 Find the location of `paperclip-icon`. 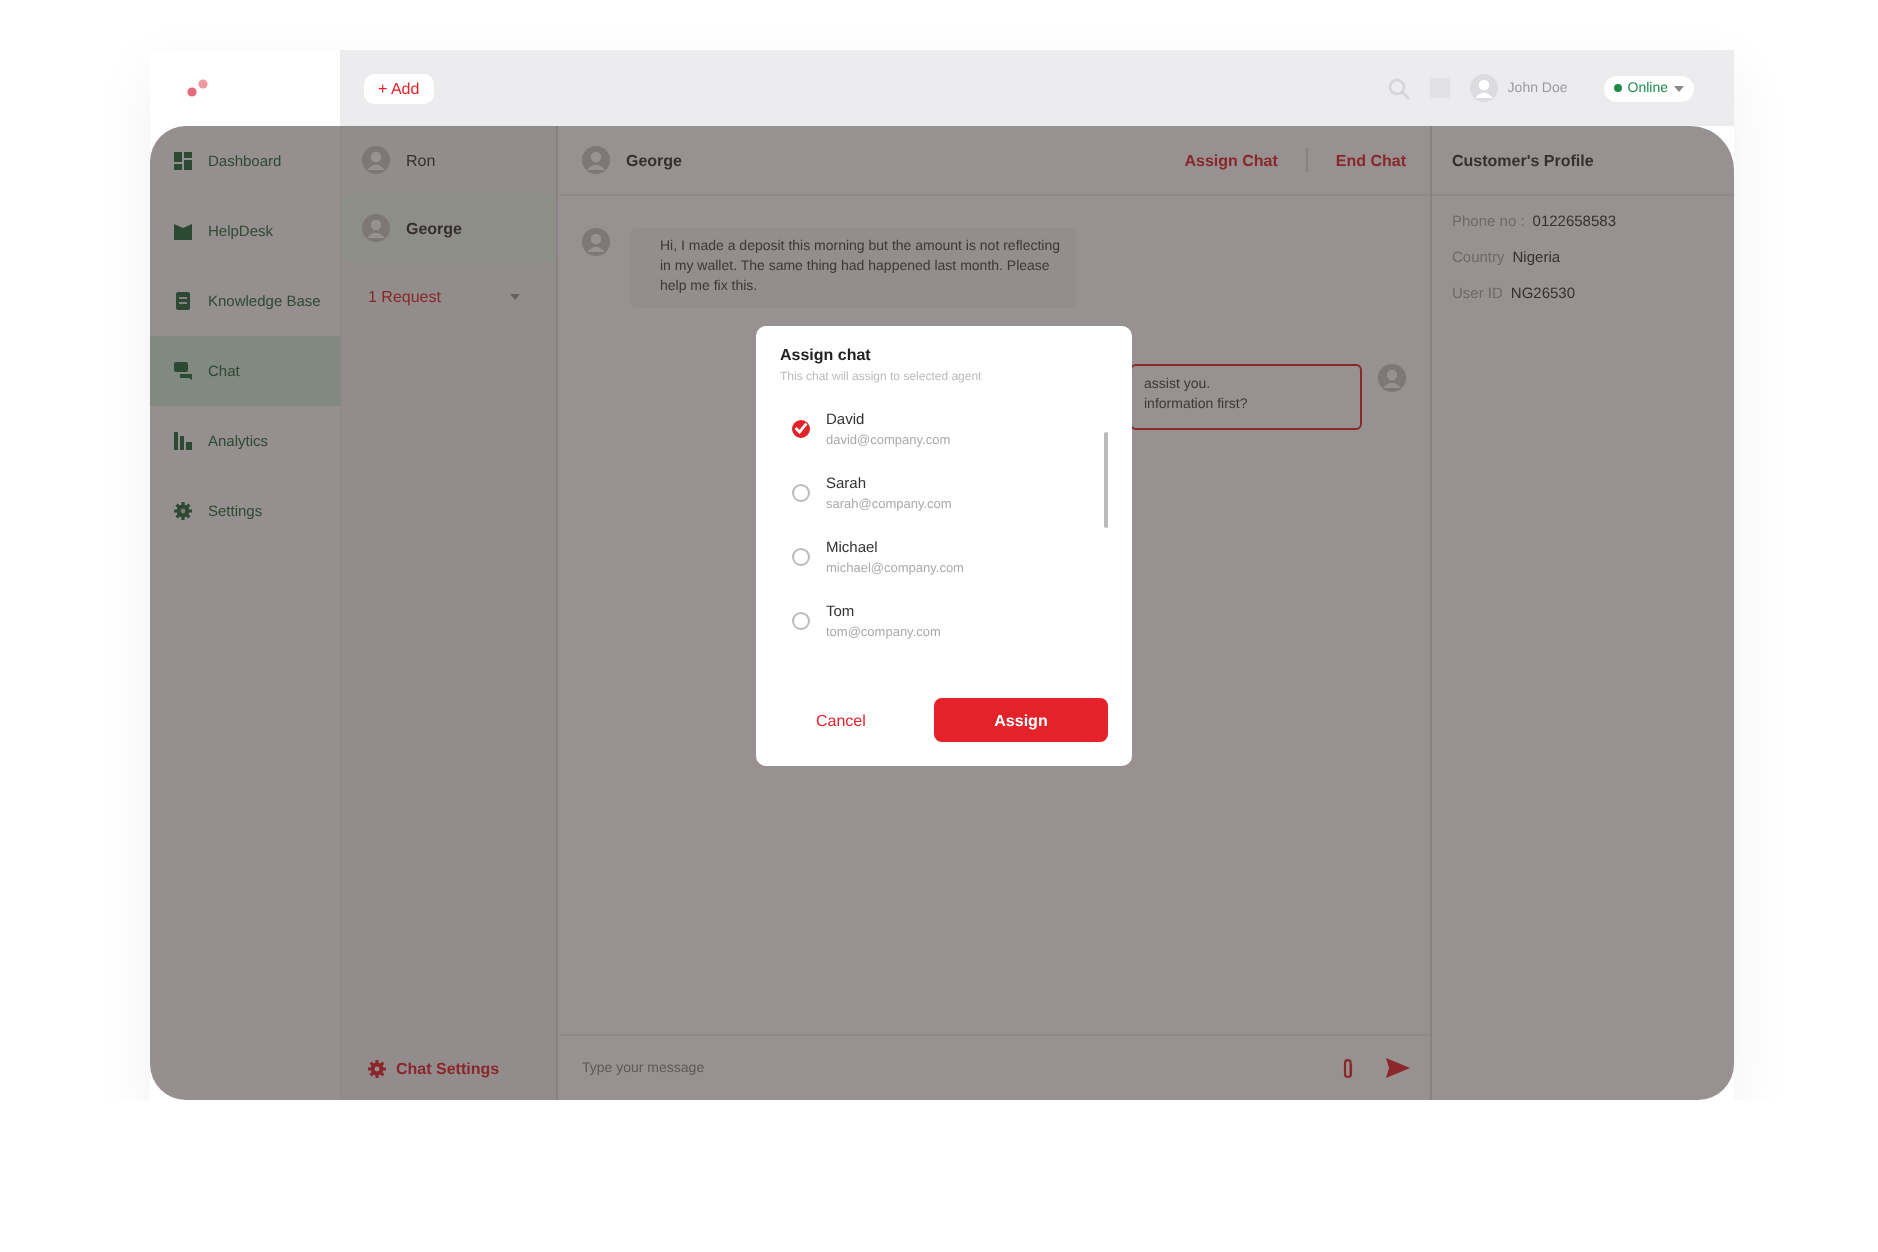

paperclip-icon is located at coordinates (1348, 1068).